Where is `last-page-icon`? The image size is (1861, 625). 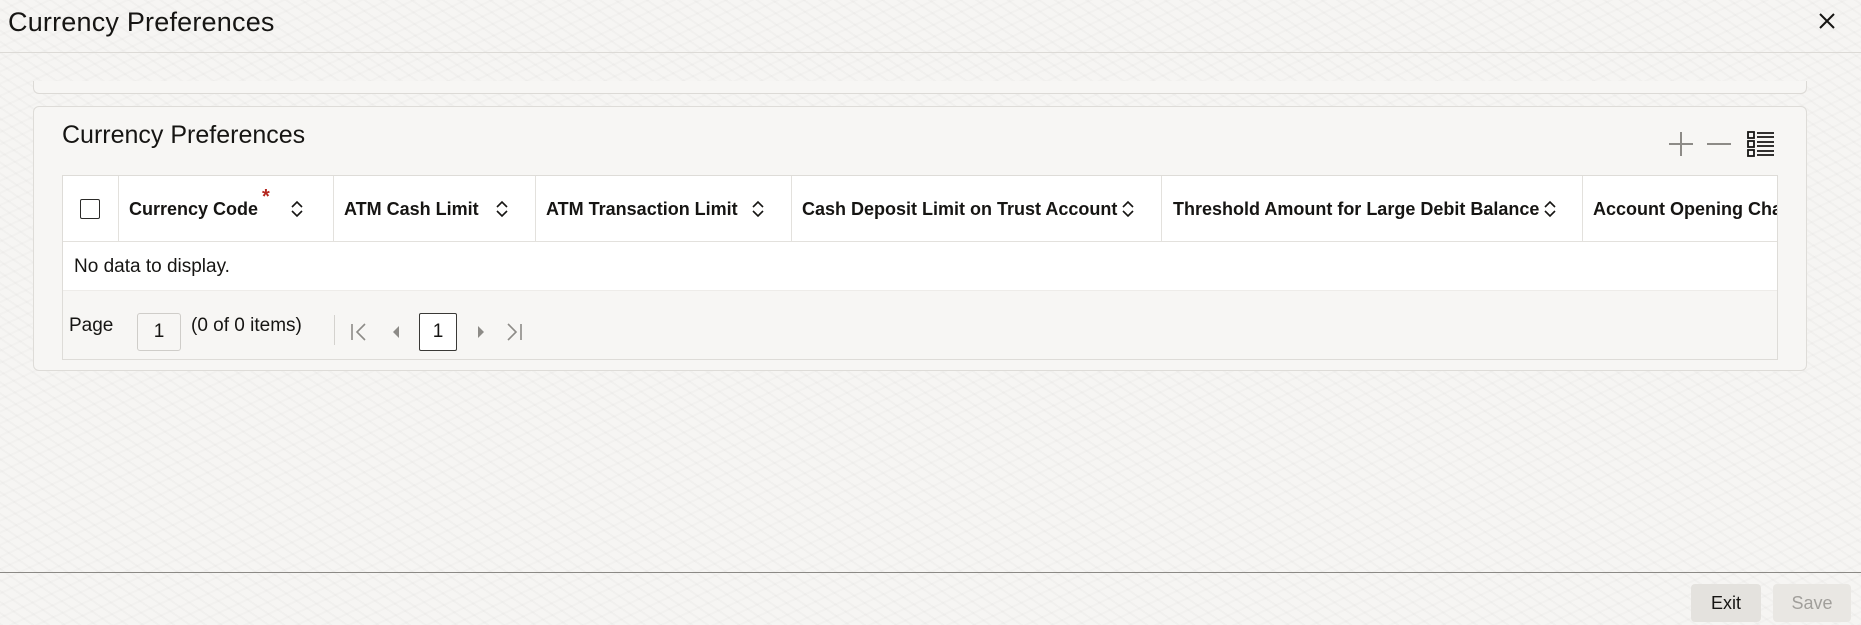 last-page-icon is located at coordinates (514, 332).